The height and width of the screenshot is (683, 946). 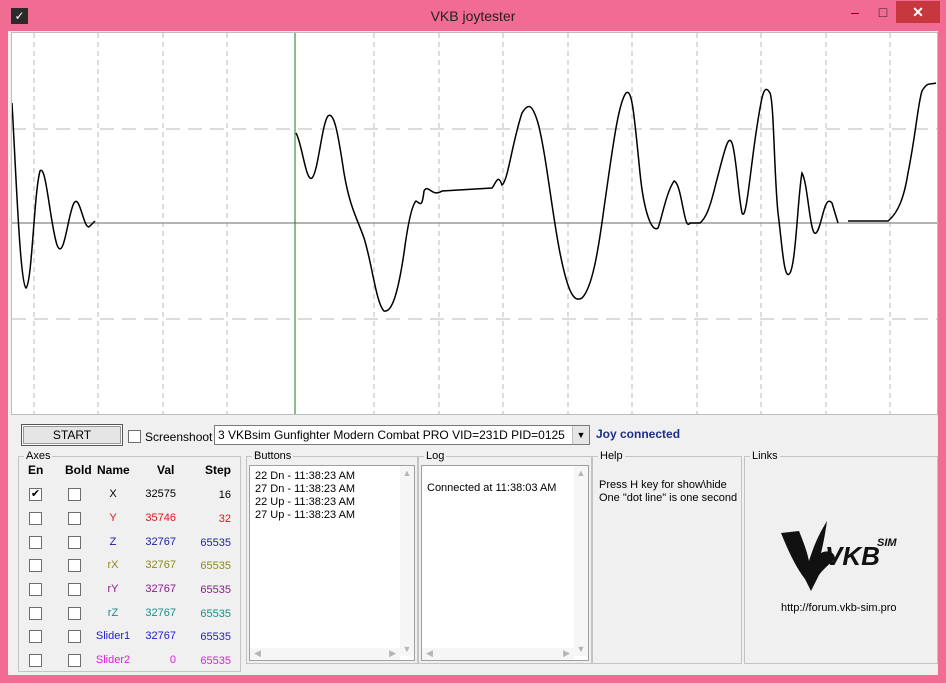 I want to click on joy-status-label: Joy connected, so click(x=638, y=434).